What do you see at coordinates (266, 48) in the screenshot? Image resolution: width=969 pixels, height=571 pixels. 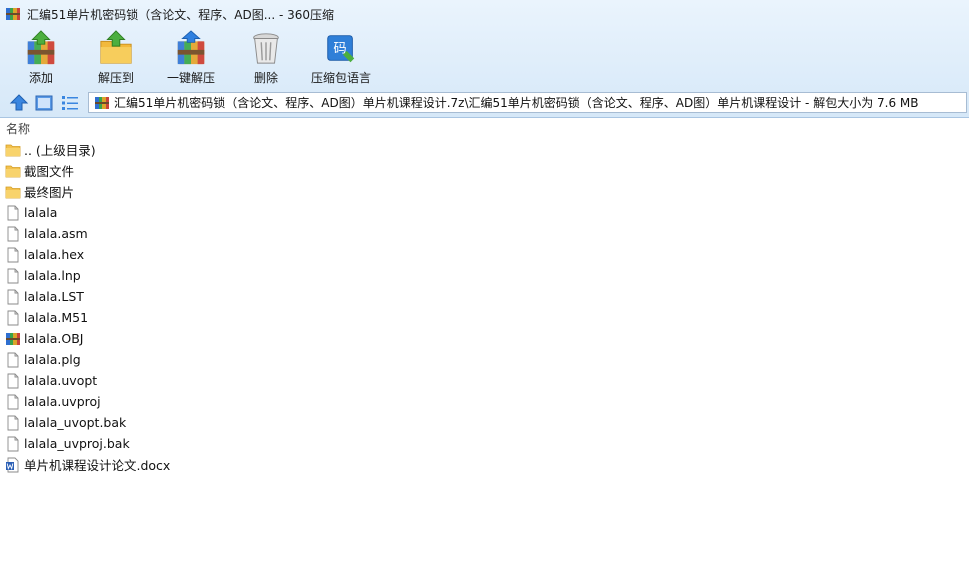 I see `trash-icon` at bounding box center [266, 48].